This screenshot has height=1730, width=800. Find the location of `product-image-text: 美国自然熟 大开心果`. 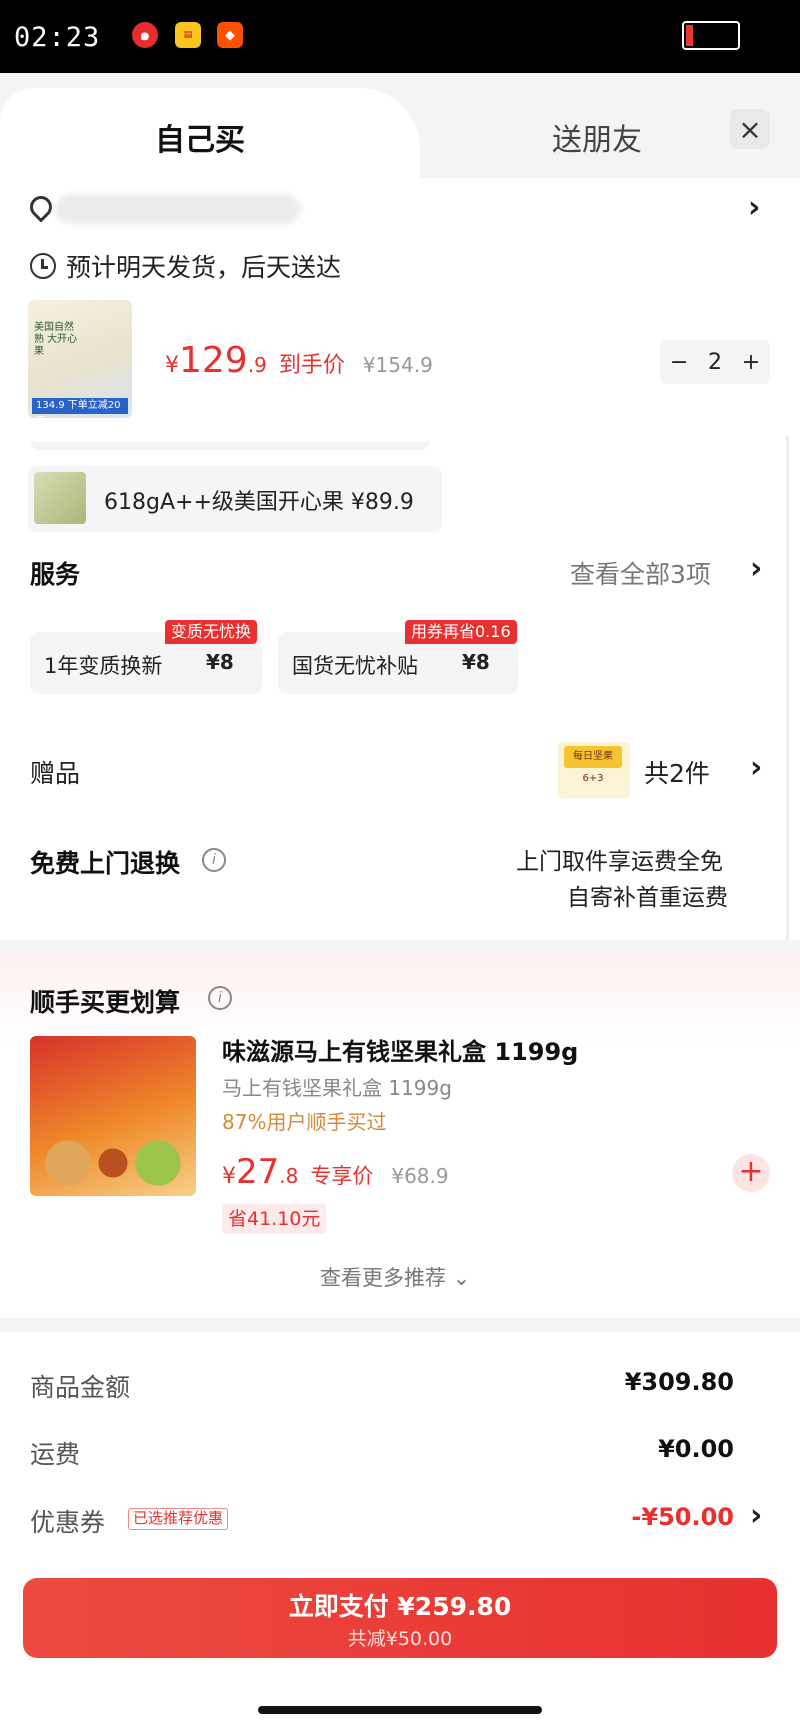

product-image-text: 美国自然熟 大开心果 is located at coordinates (56, 339).